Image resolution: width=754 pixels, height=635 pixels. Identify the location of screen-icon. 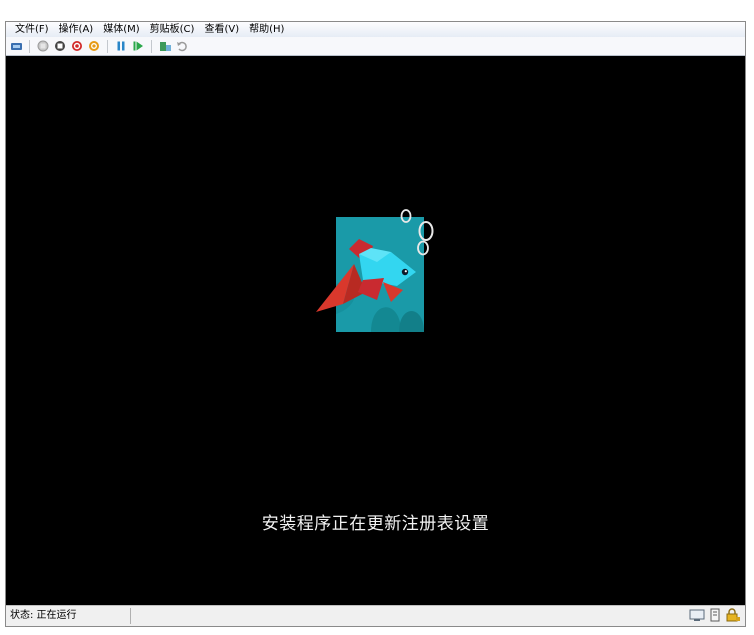
(697, 616).